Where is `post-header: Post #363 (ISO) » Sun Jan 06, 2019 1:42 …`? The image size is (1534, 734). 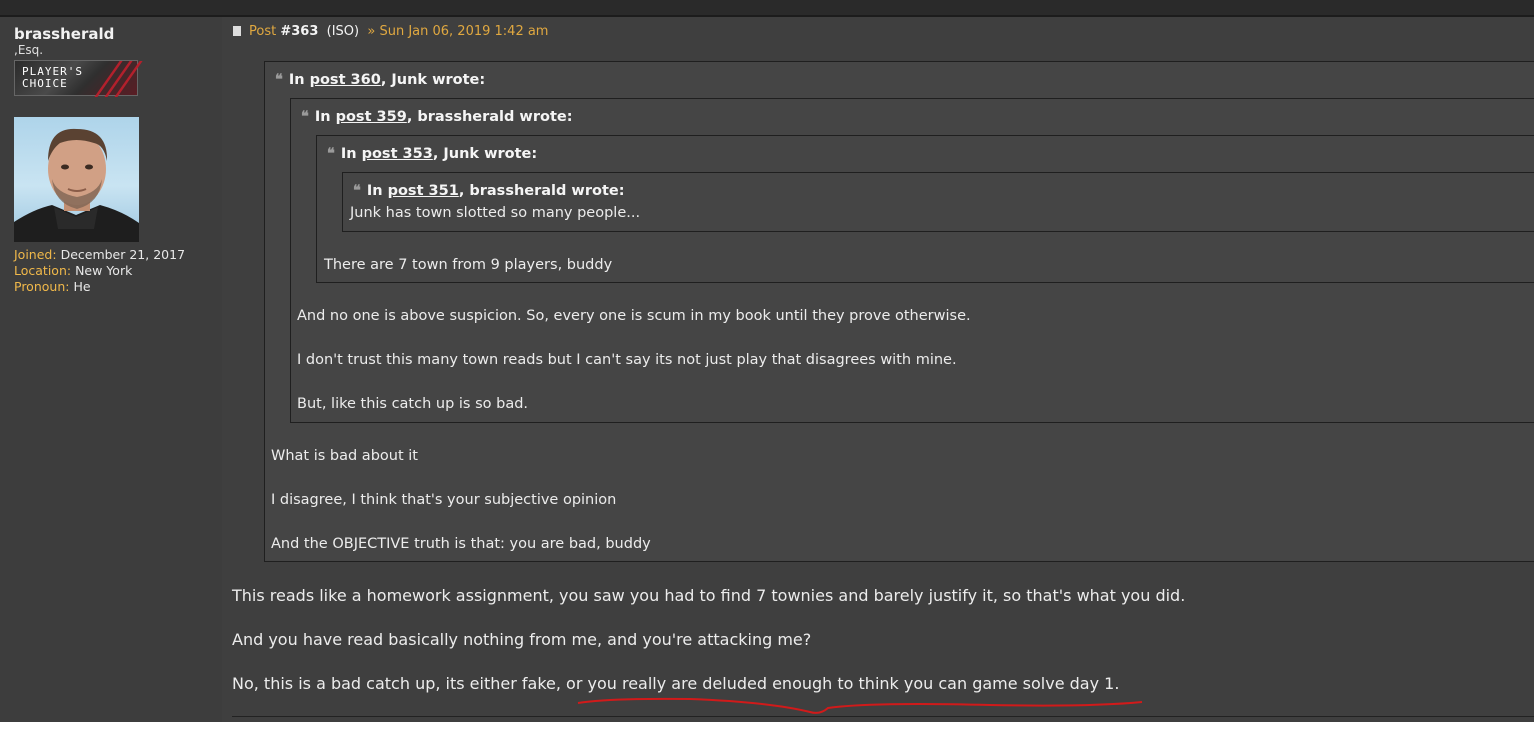 post-header: Post #363 (ISO) » Sun Jan 06, 2019 1:42 … is located at coordinates (390, 31).